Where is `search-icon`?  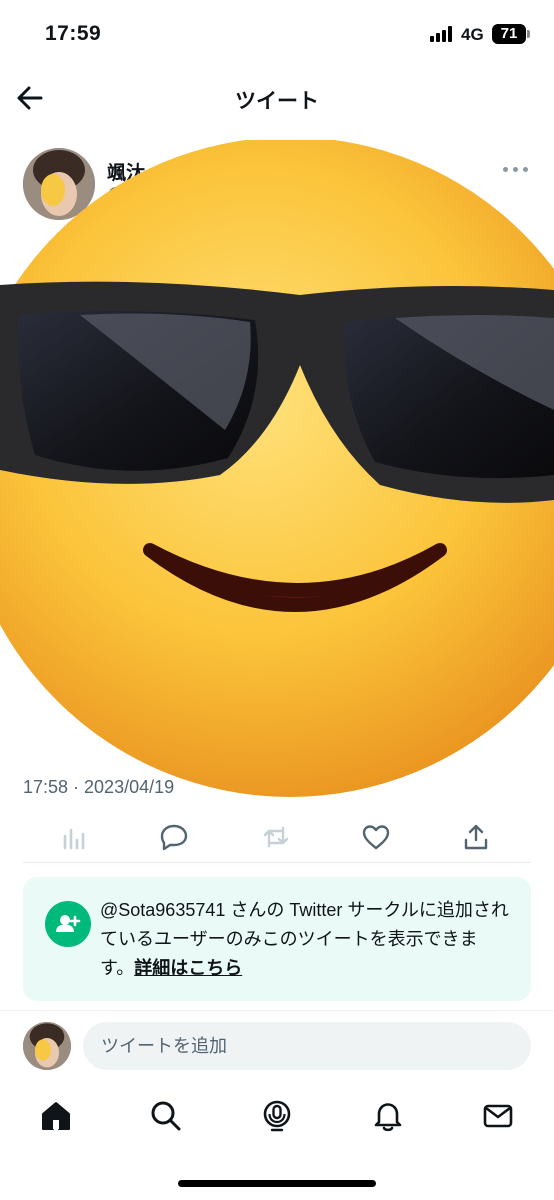 search-icon is located at coordinates (166, 1116).